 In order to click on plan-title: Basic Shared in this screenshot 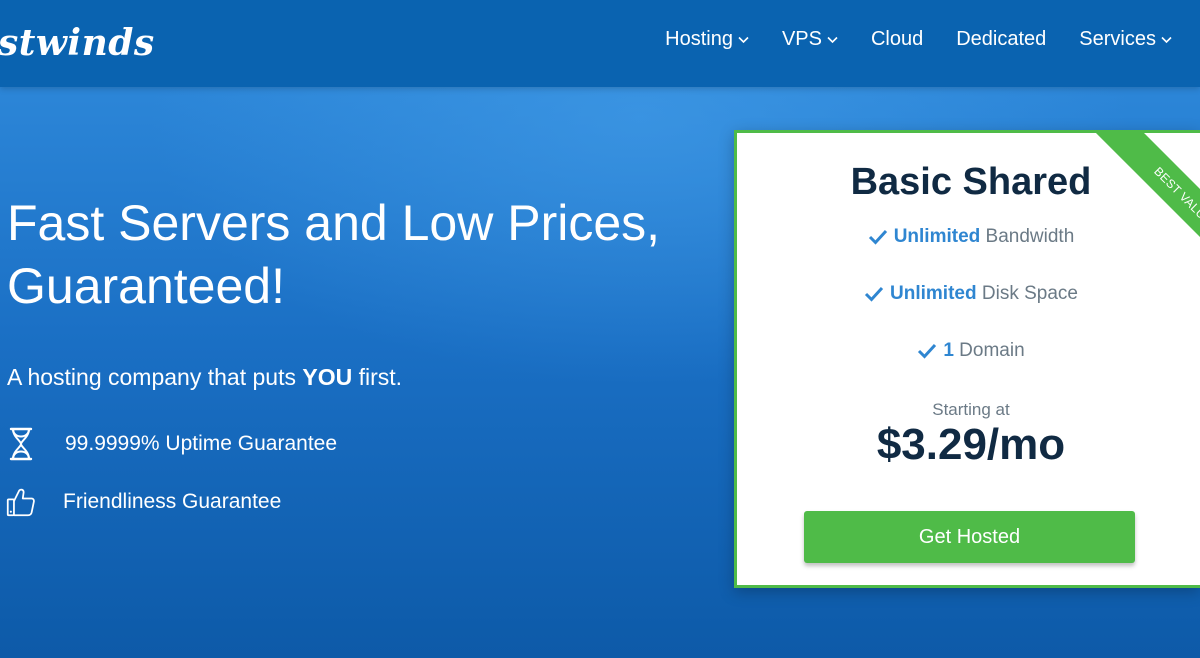, I will do `click(971, 182)`.